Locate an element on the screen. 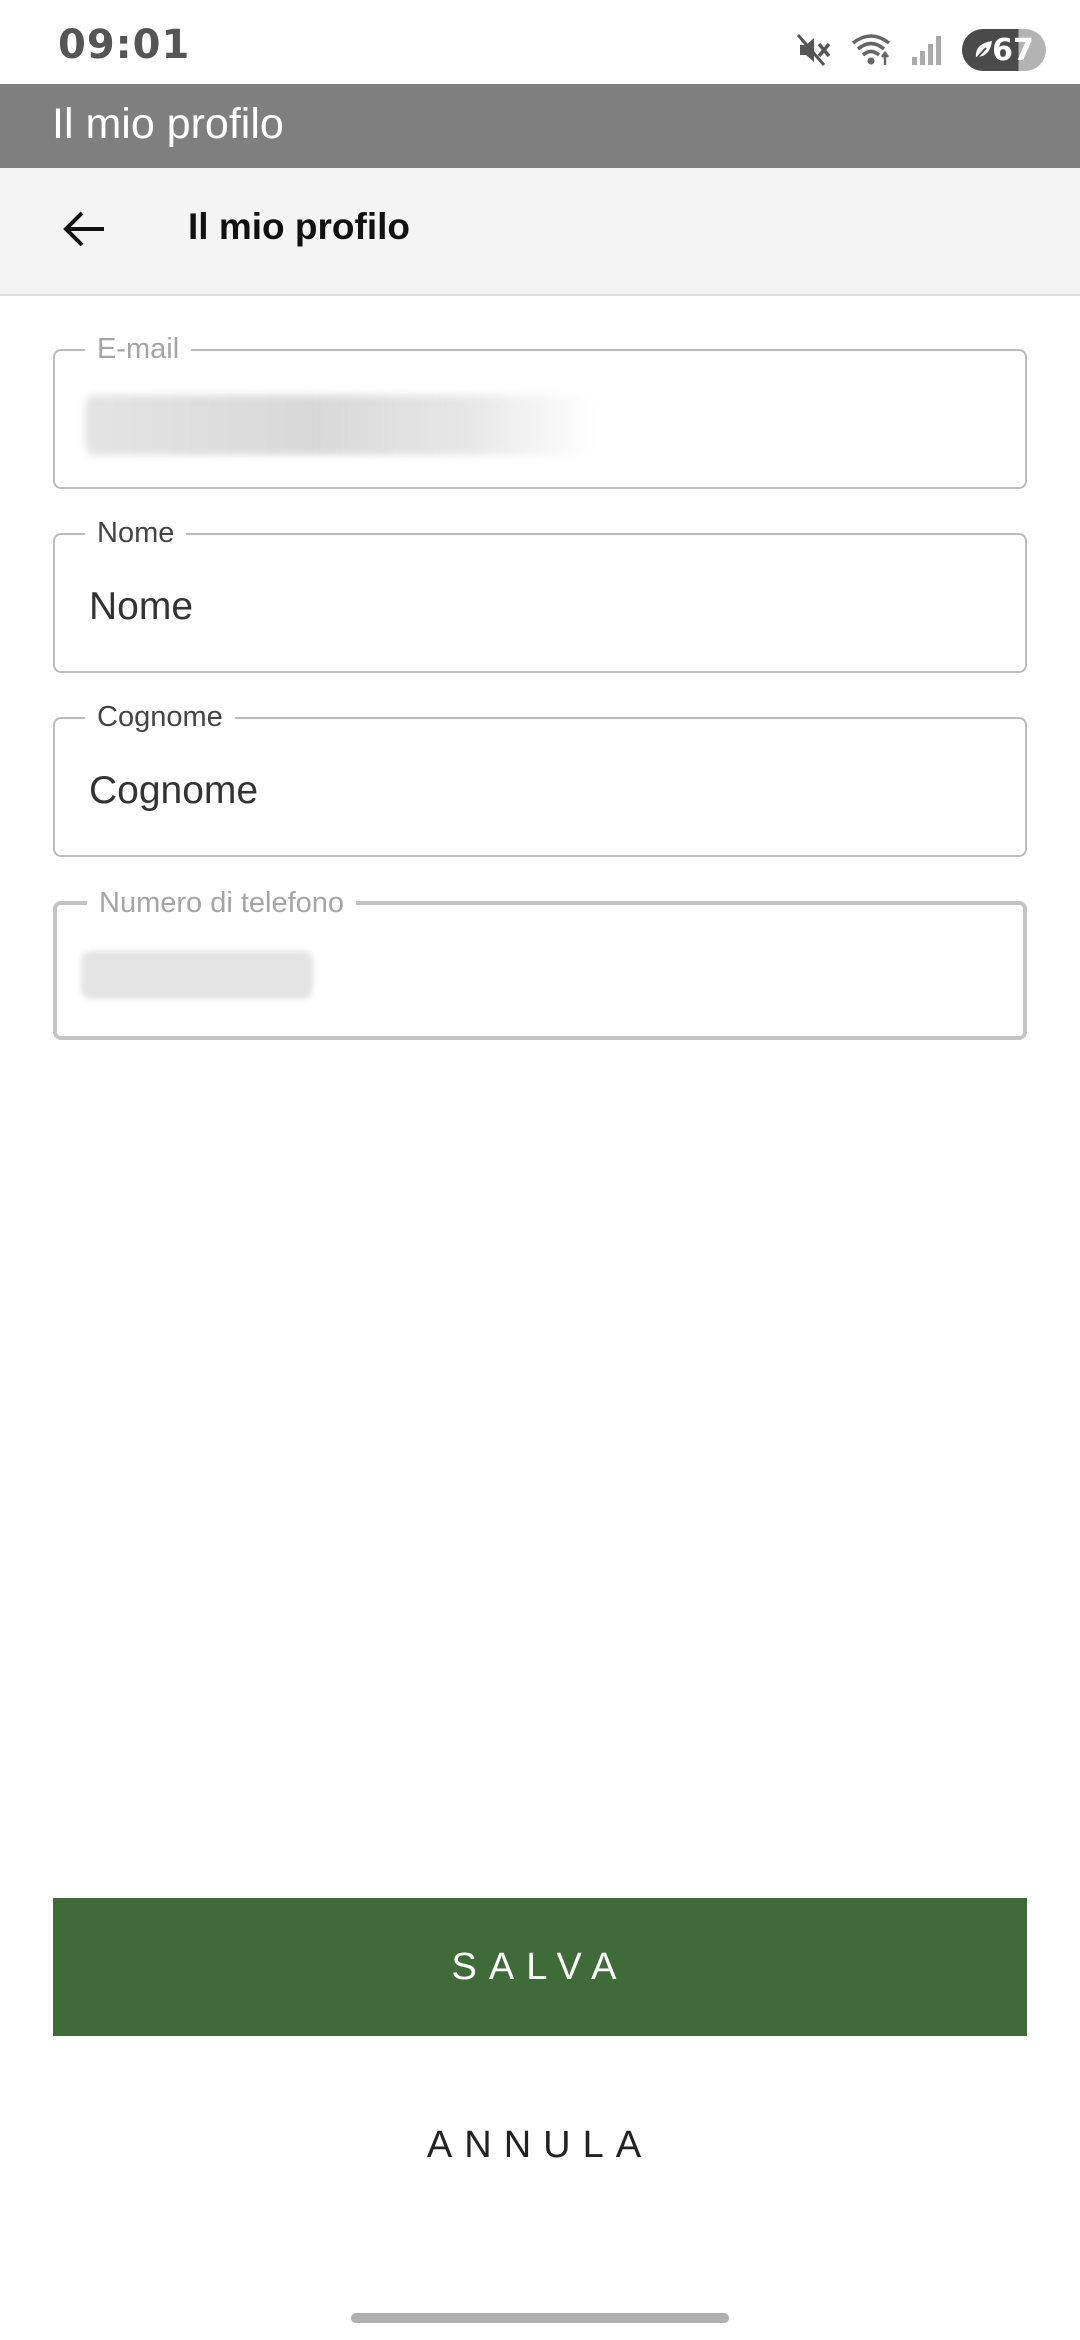 This screenshot has width=1080, height=2340. battery-icon: 67 is located at coordinates (1004, 50).